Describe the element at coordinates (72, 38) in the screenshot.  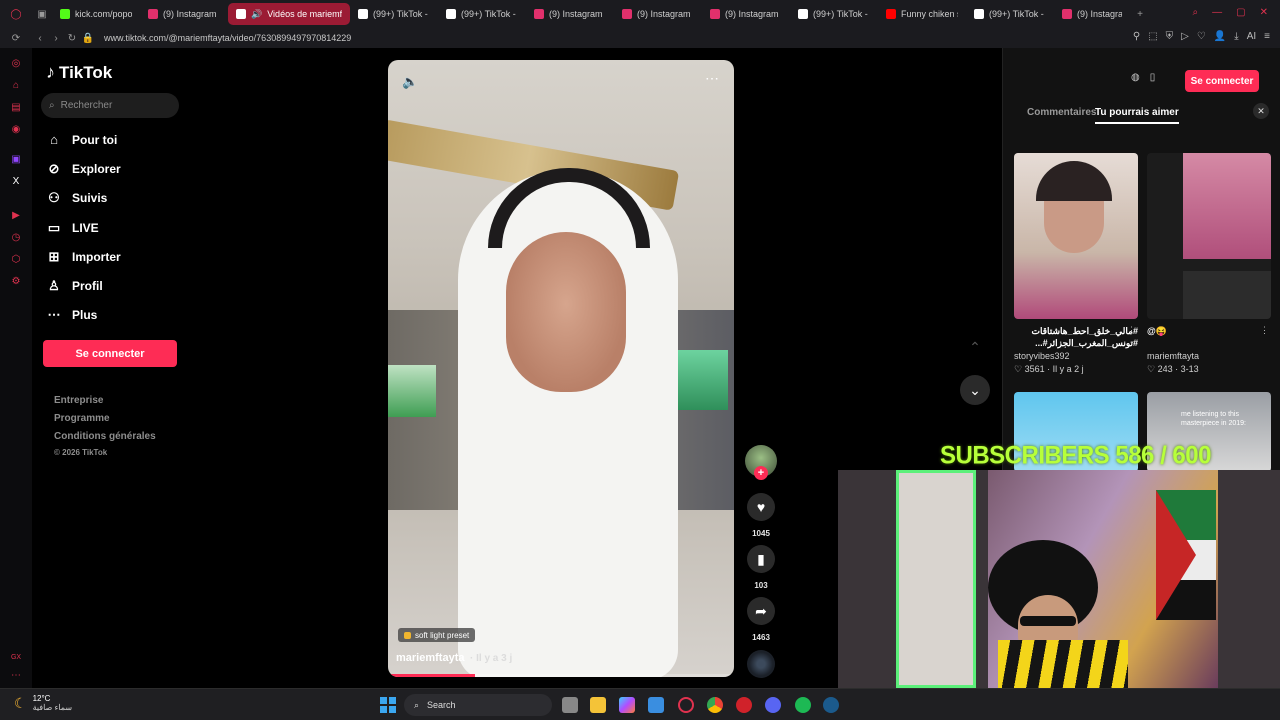
I see `reload-icon: ↻` at that location.